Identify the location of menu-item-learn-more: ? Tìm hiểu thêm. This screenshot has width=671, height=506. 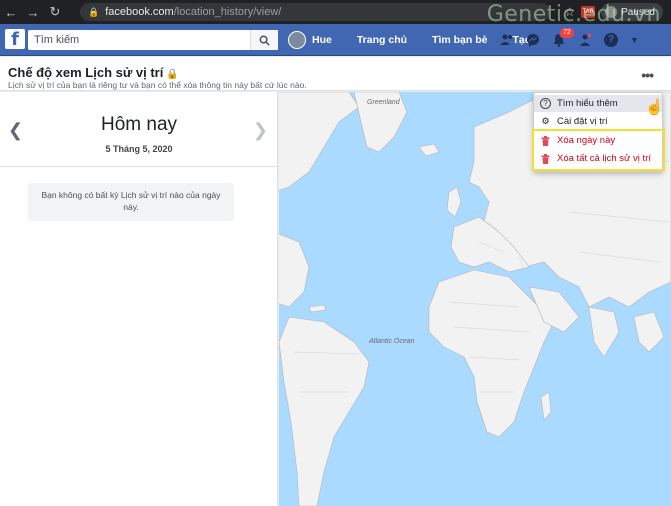
(598, 103).